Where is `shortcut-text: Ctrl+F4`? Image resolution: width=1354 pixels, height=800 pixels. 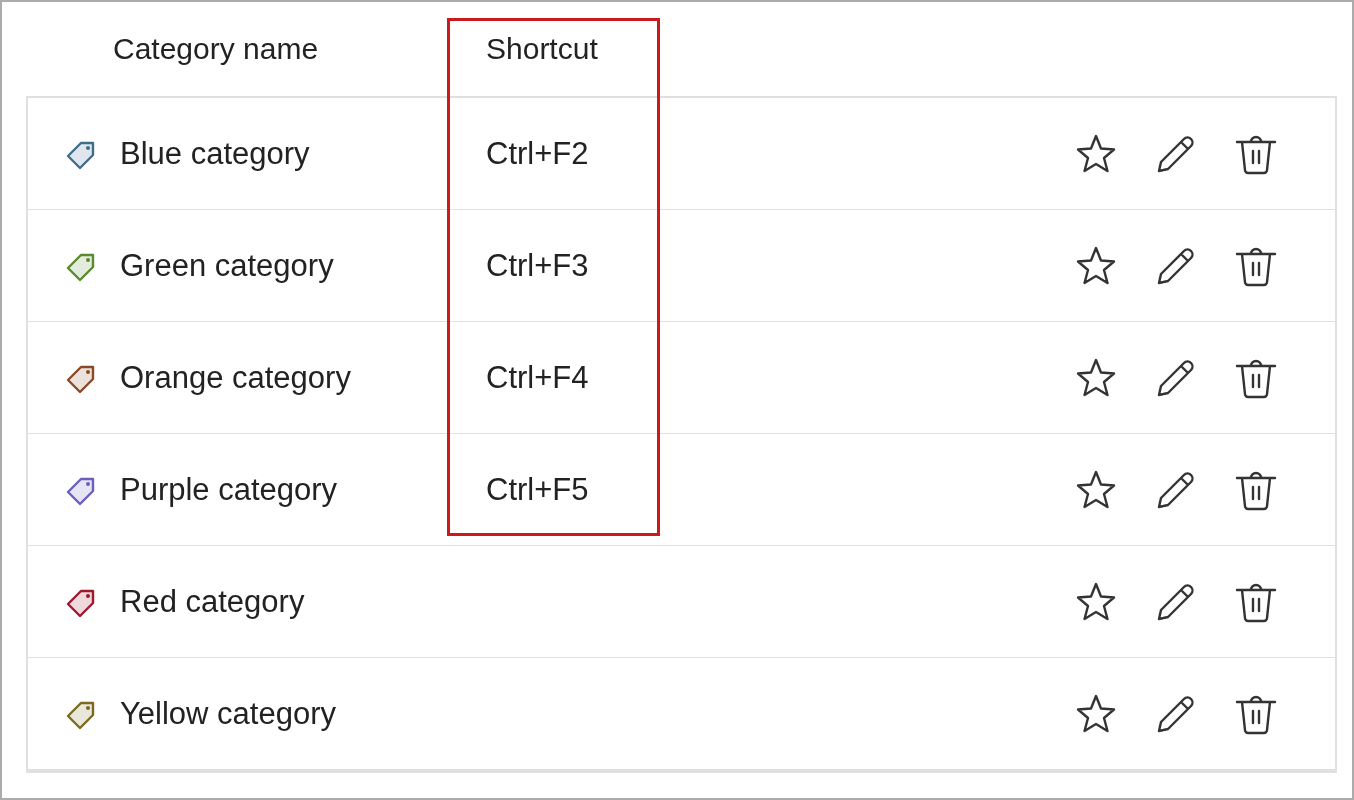 shortcut-text: Ctrl+F4 is located at coordinates (537, 377).